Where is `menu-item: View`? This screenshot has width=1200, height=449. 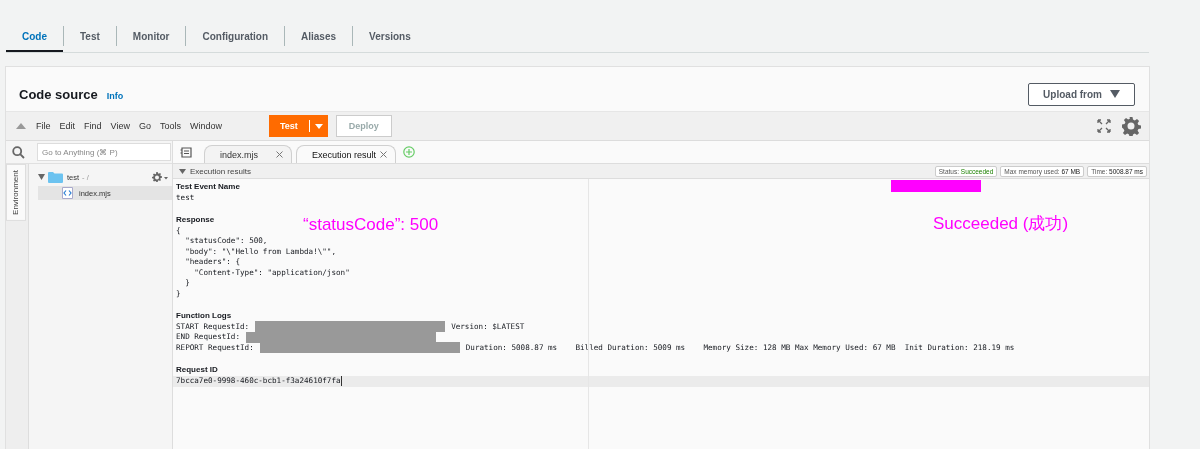
menu-item: View is located at coordinates (120, 126).